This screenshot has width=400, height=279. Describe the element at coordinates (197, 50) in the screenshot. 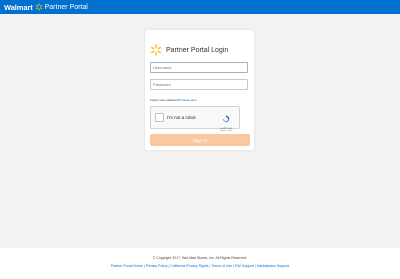

I see `login-title: Partner Portal Login` at that location.